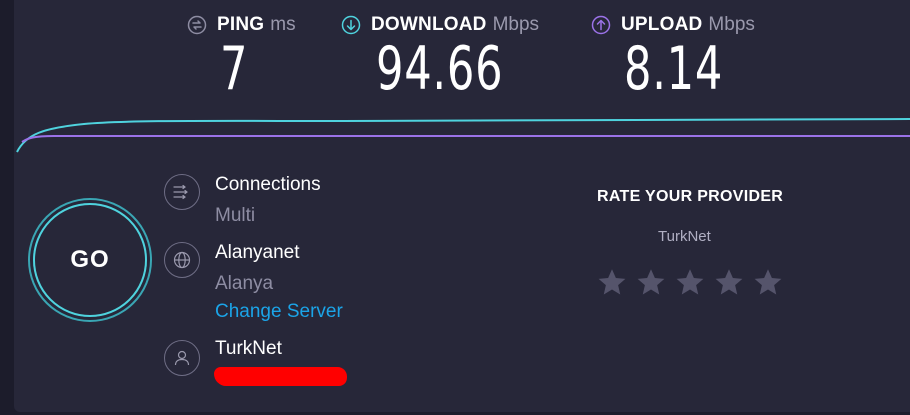 Image resolution: width=910 pixels, height=415 pixels. What do you see at coordinates (440, 69) in the screenshot?
I see `download-value: 94.66` at bounding box center [440, 69].